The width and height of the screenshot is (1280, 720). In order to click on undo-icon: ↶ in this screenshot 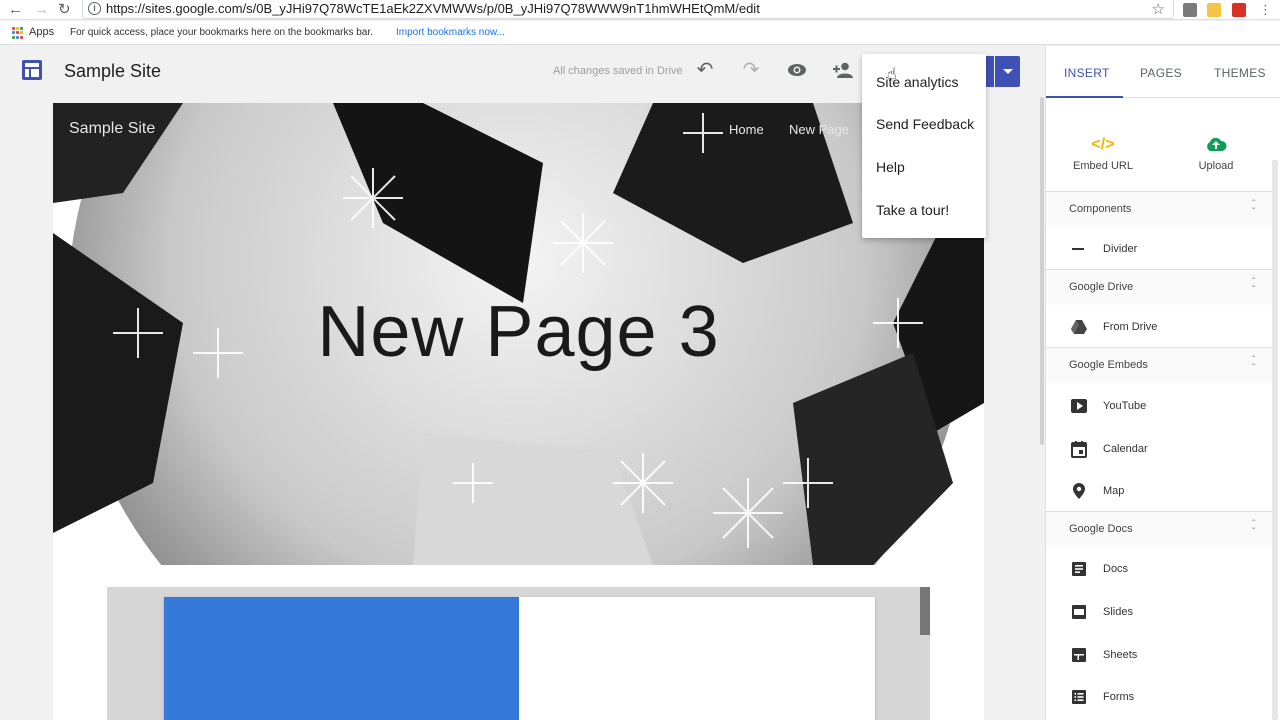, I will do `click(705, 70)`.